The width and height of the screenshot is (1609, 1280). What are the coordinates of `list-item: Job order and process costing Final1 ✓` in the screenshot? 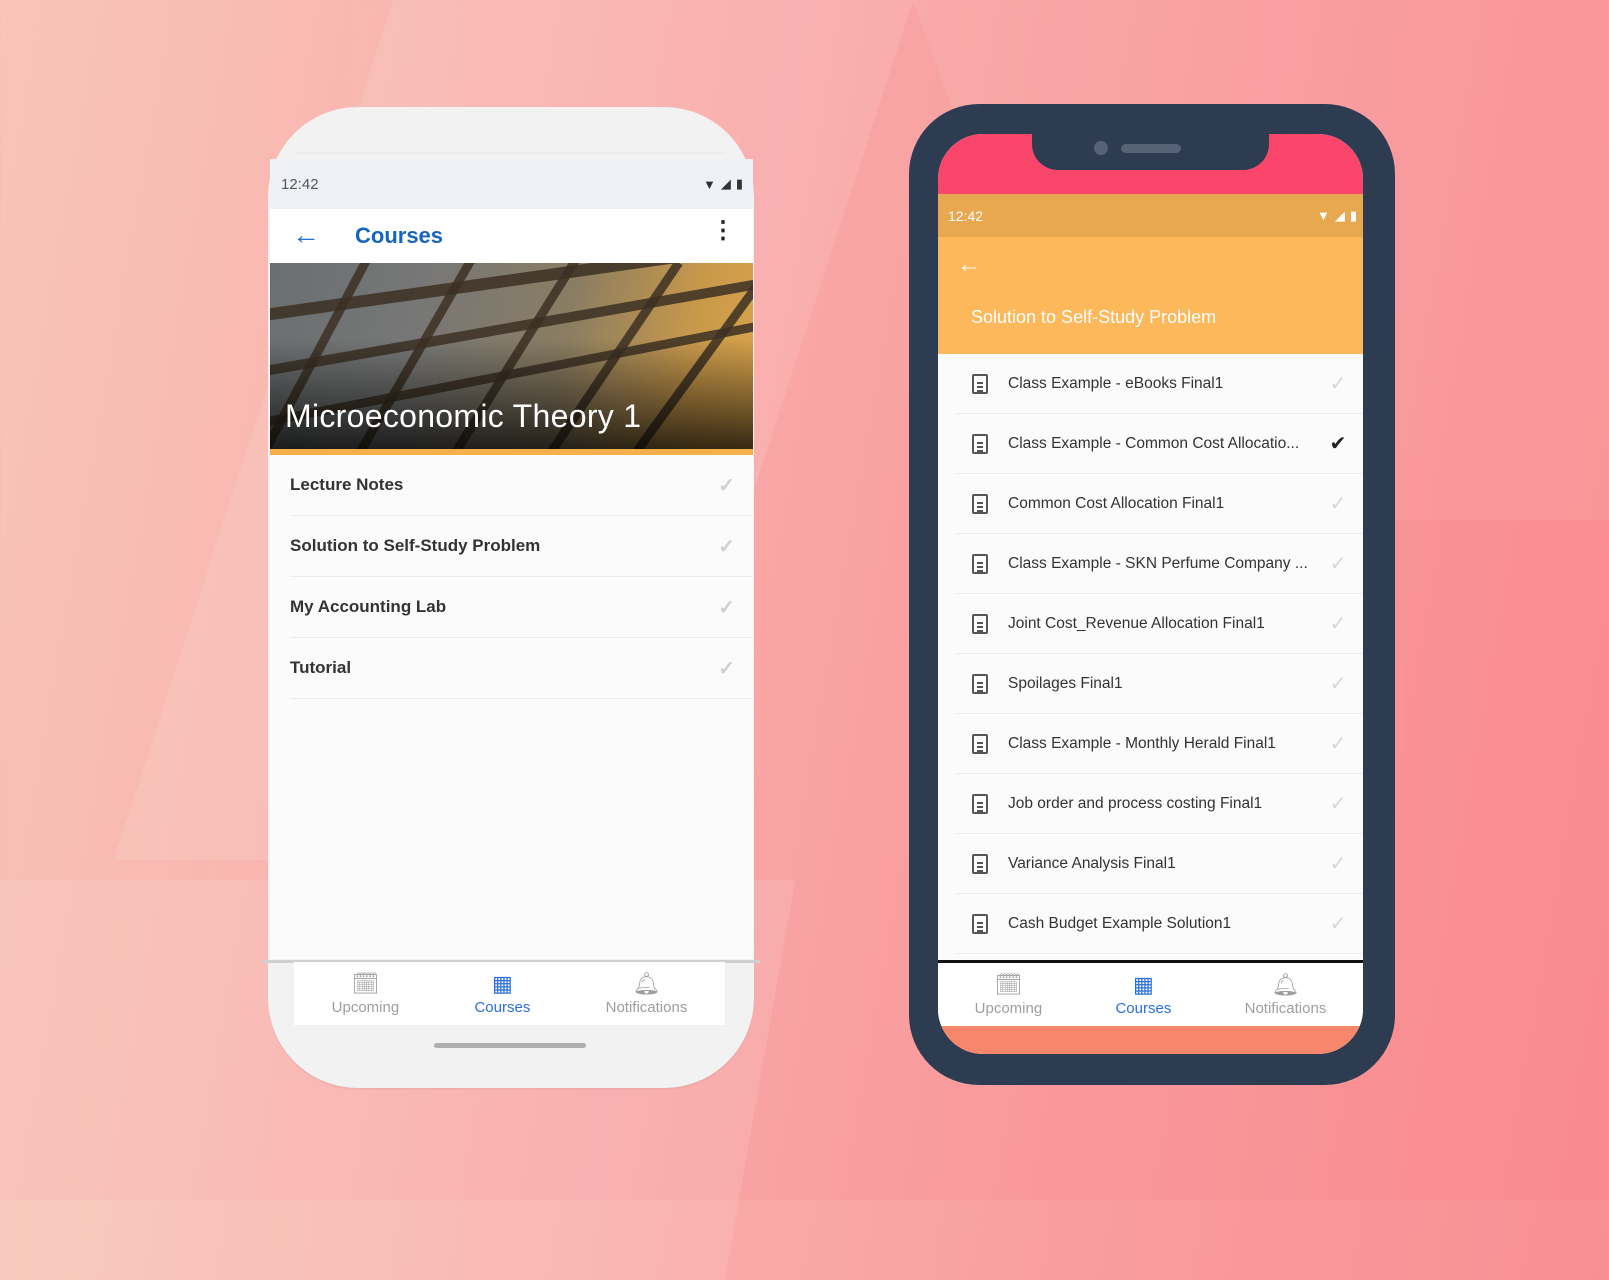 It's located at (1159, 804).